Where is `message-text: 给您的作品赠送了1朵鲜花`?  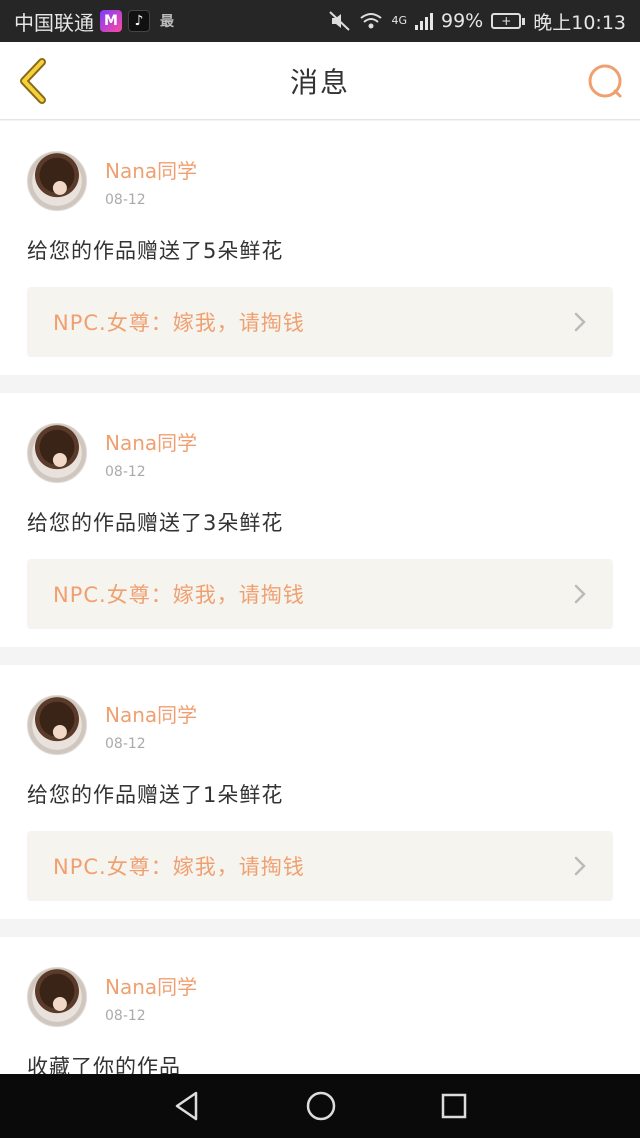
message-text: 给您的作品赠送了1朵鲜花 is located at coordinates (155, 795).